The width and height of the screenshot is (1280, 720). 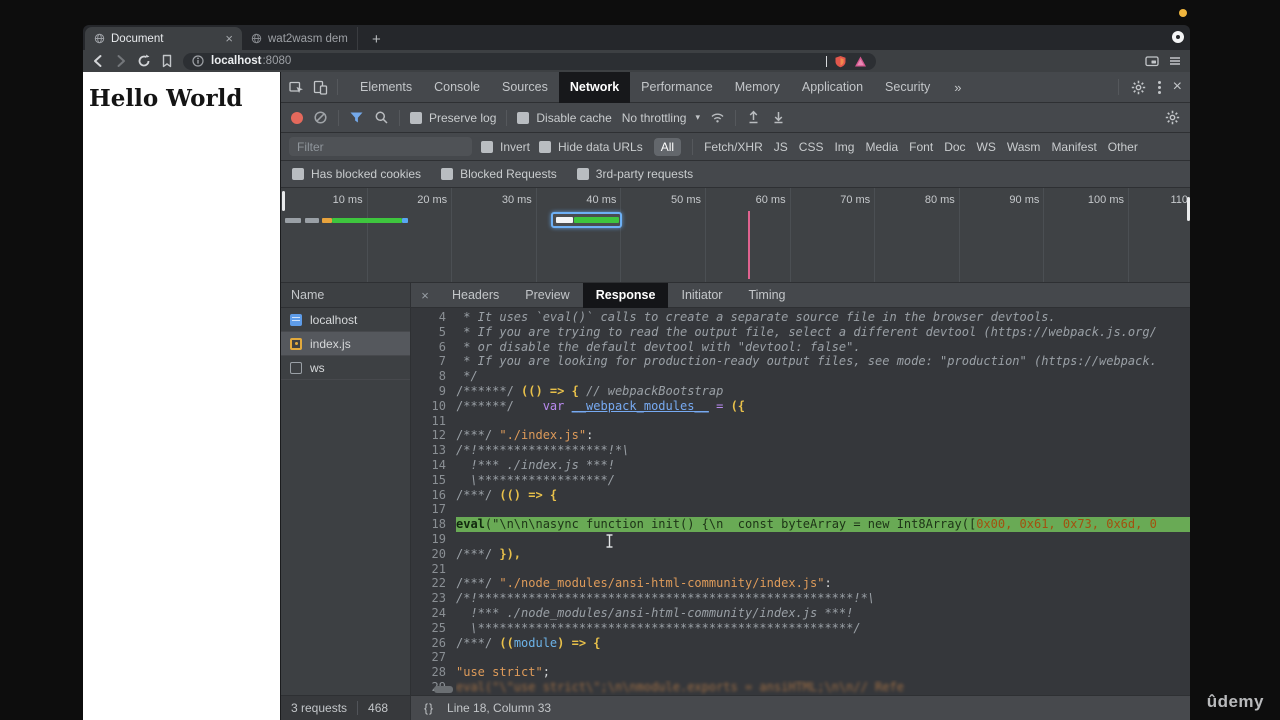 I want to click on filter-type-wasm: Wasm, so click(x=1024, y=147).